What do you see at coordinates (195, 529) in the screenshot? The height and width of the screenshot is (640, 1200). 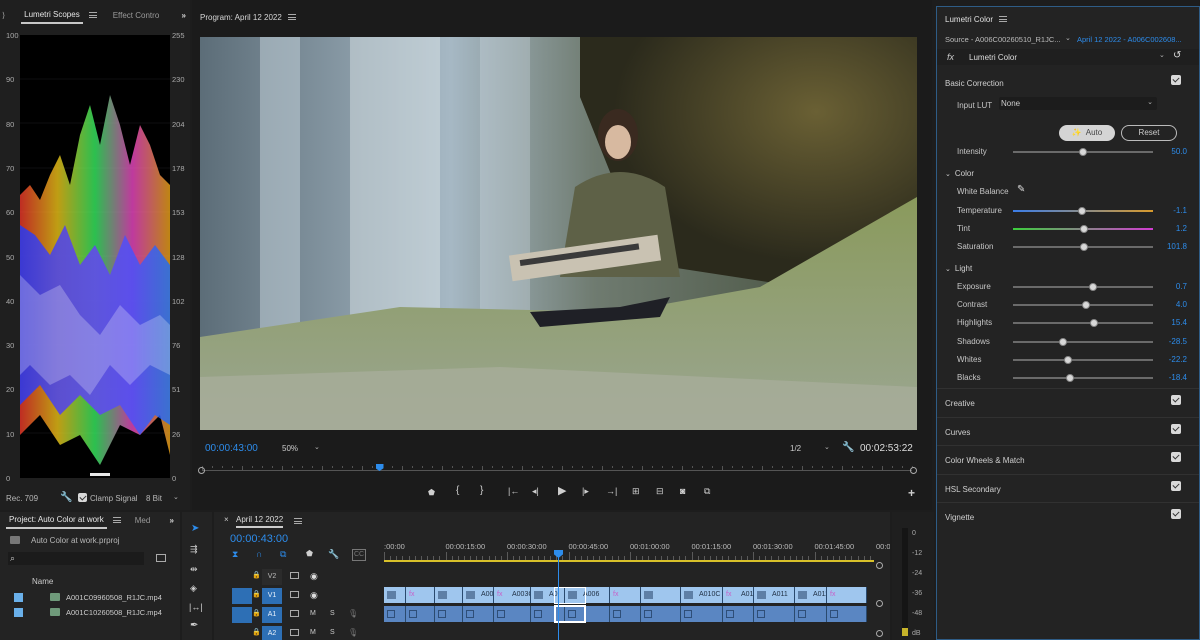 I see `selection-tool-icon: ➤` at bounding box center [195, 529].